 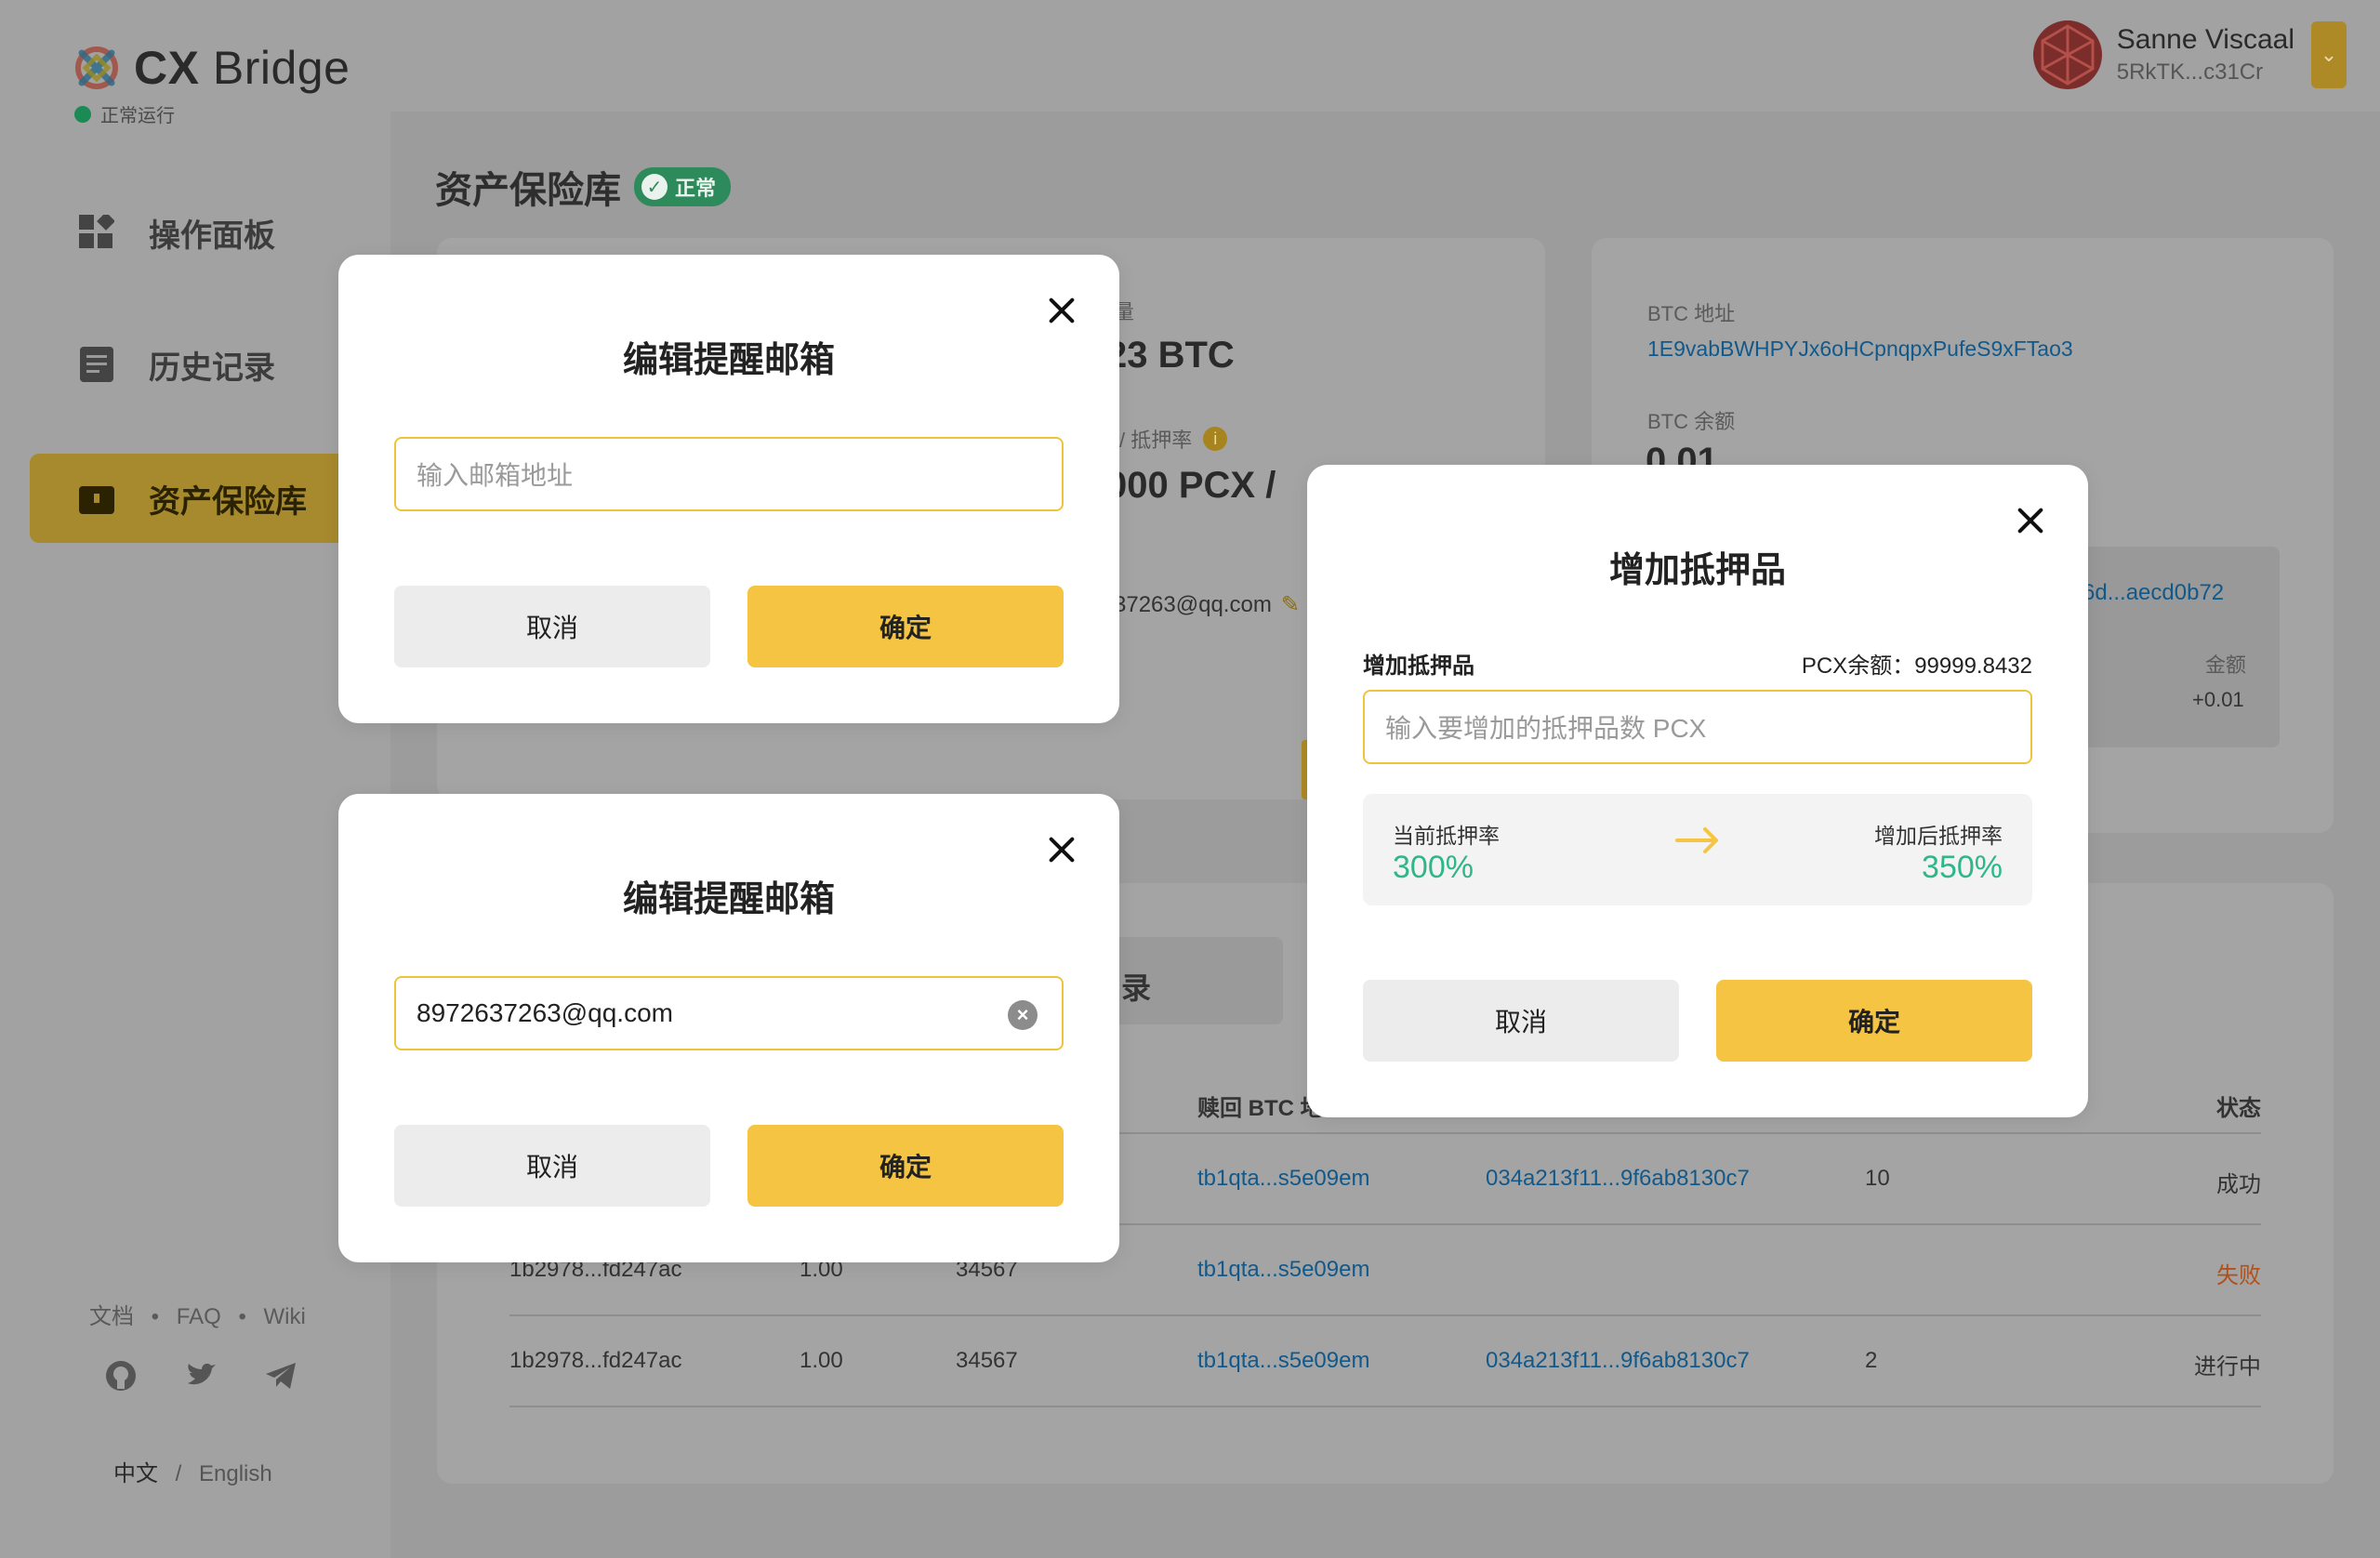 I want to click on btc-balance-label: BTC 余额, so click(x=1691, y=421).